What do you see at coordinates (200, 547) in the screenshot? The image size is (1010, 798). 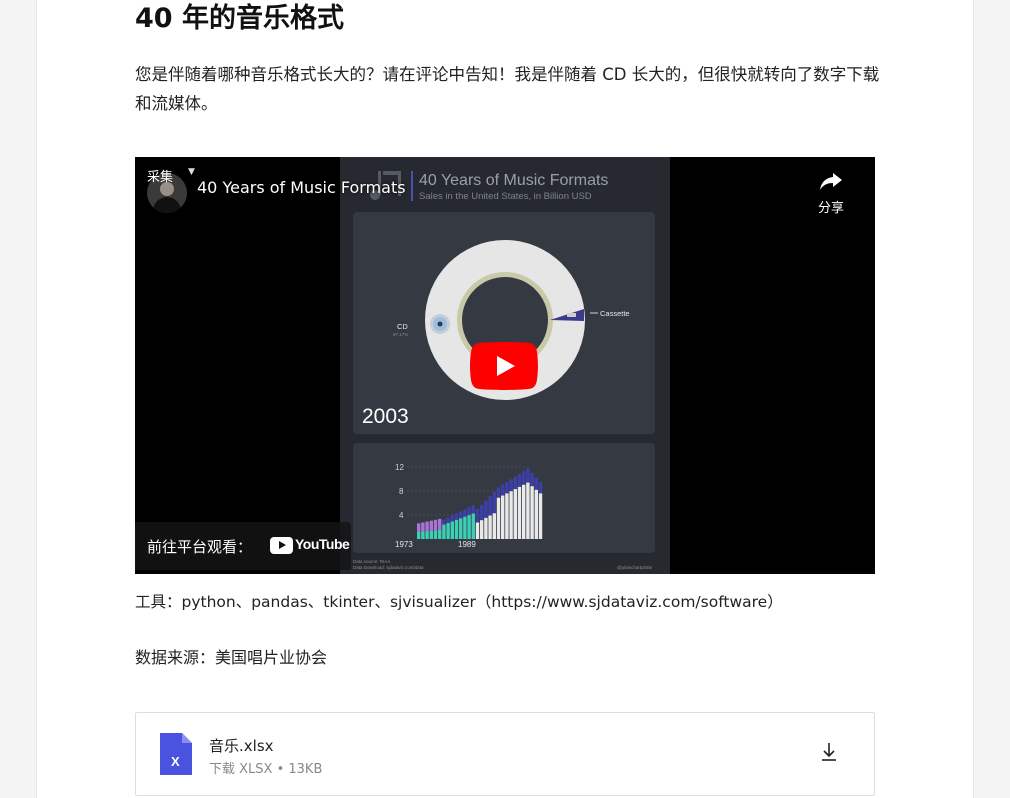 I see `watch-on-label: 前往平台观看：` at bounding box center [200, 547].